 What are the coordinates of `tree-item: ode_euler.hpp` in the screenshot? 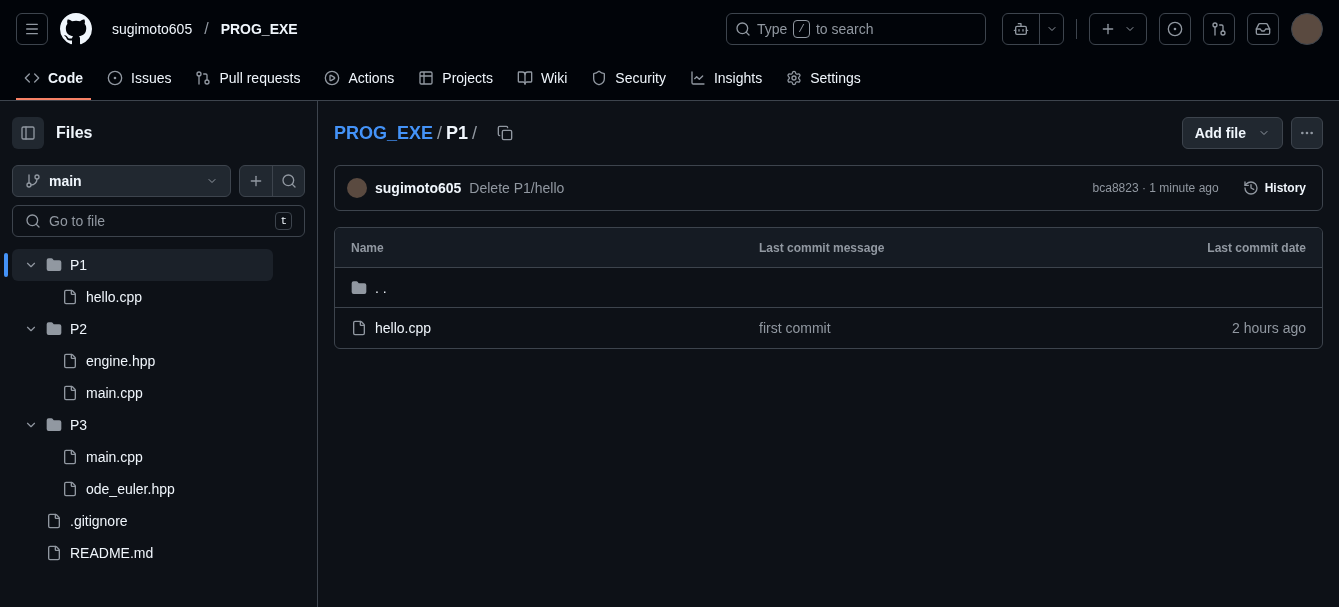 It's located at (142, 489).